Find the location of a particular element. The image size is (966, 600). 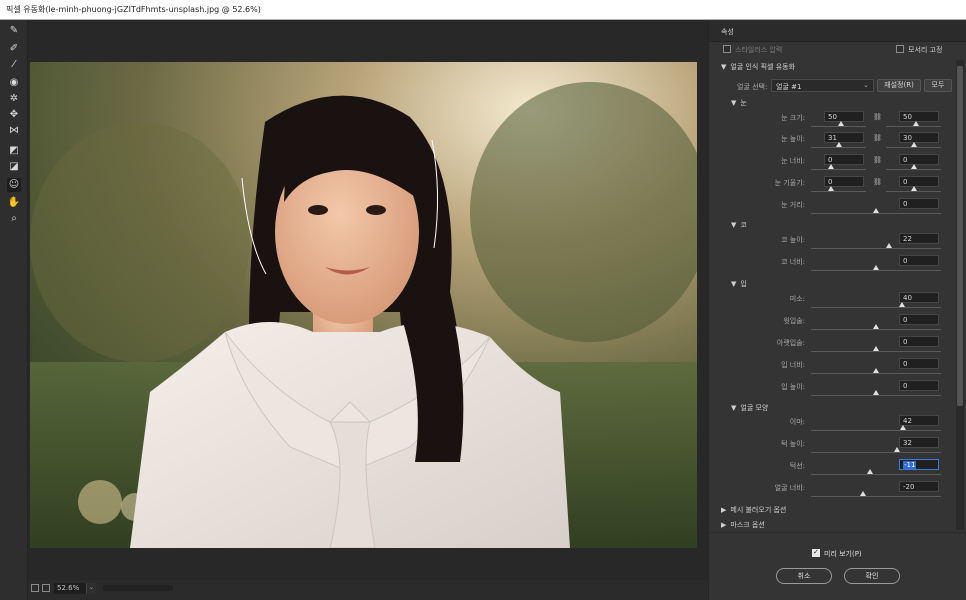

eye-height-right-slider-thumb is located at coordinates (914, 144).